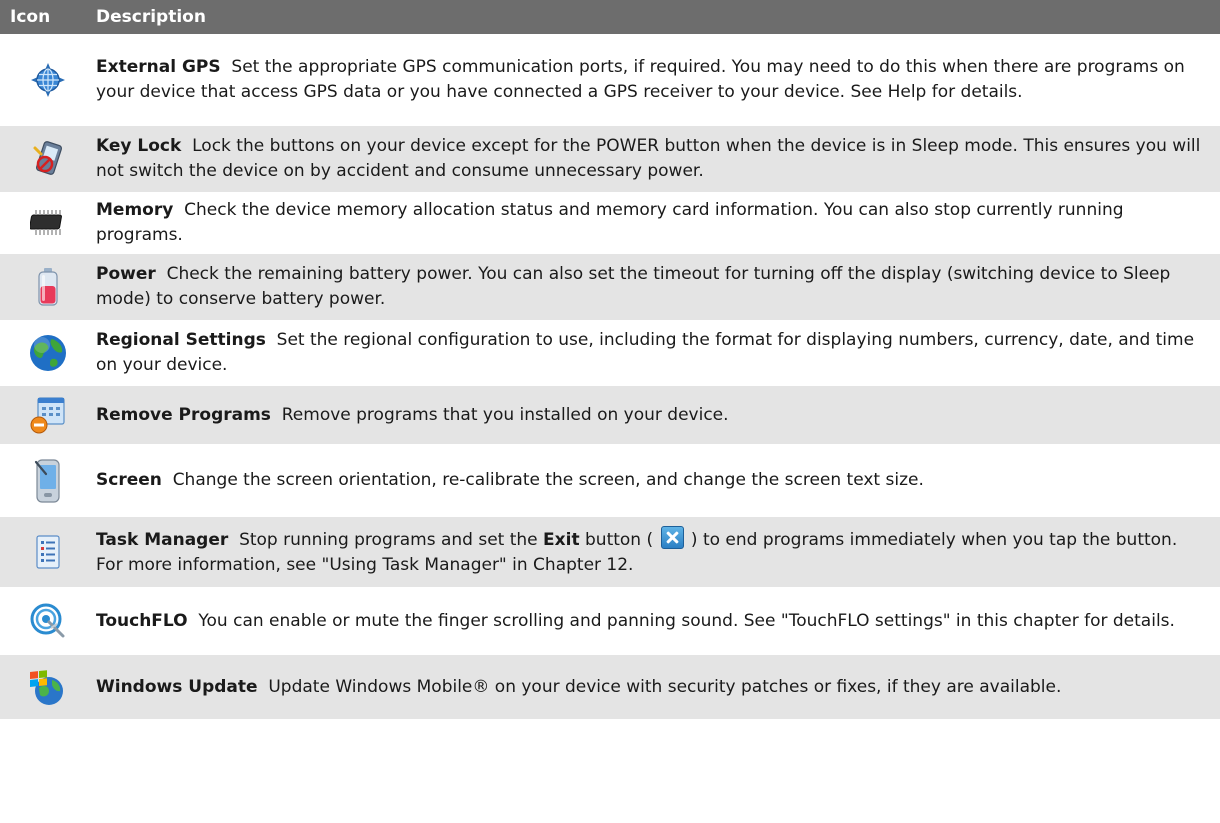  Describe the element at coordinates (162, 540) in the screenshot. I see `row-title: Task Manager` at that location.